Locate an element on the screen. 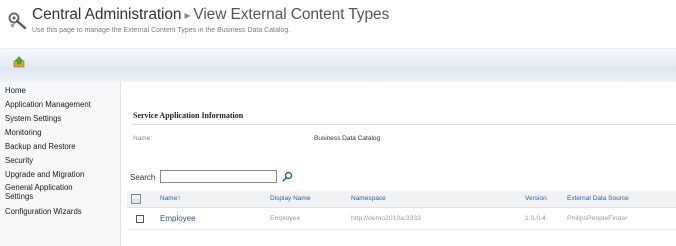 The height and width of the screenshot is (246, 676). nav-configuration-wizards: Configuration Wizards is located at coordinates (43, 211).